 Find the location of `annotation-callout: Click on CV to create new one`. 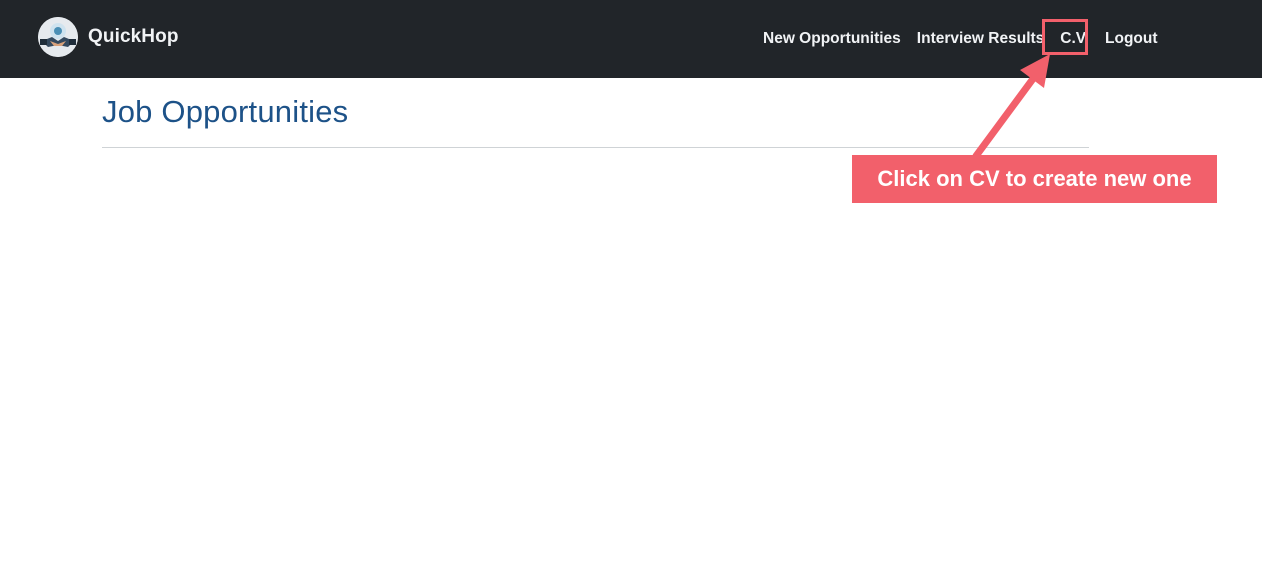

annotation-callout: Click on CV to create new one is located at coordinates (1034, 179).